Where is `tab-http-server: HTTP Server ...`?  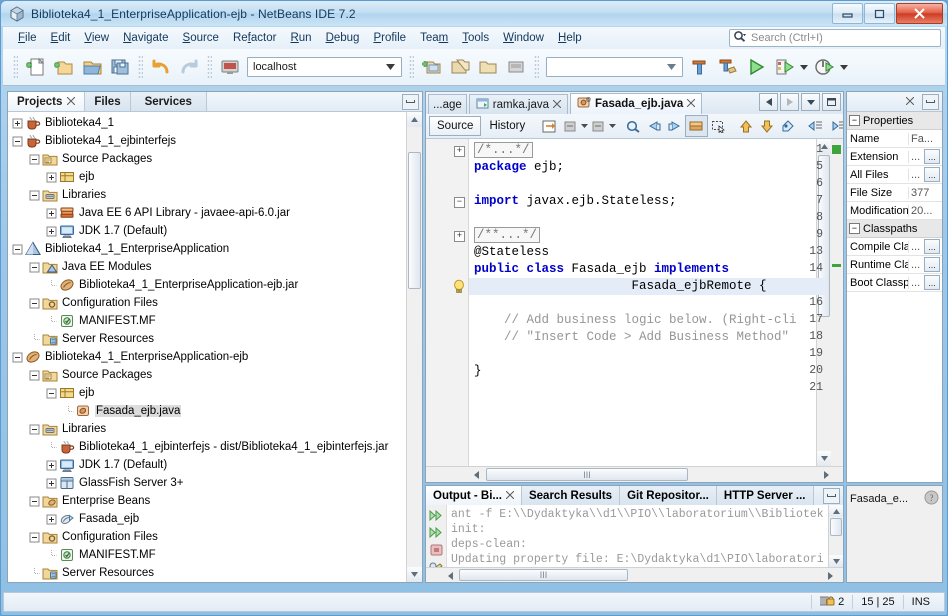
tab-http-server: HTTP Server ... is located at coordinates (765, 495).